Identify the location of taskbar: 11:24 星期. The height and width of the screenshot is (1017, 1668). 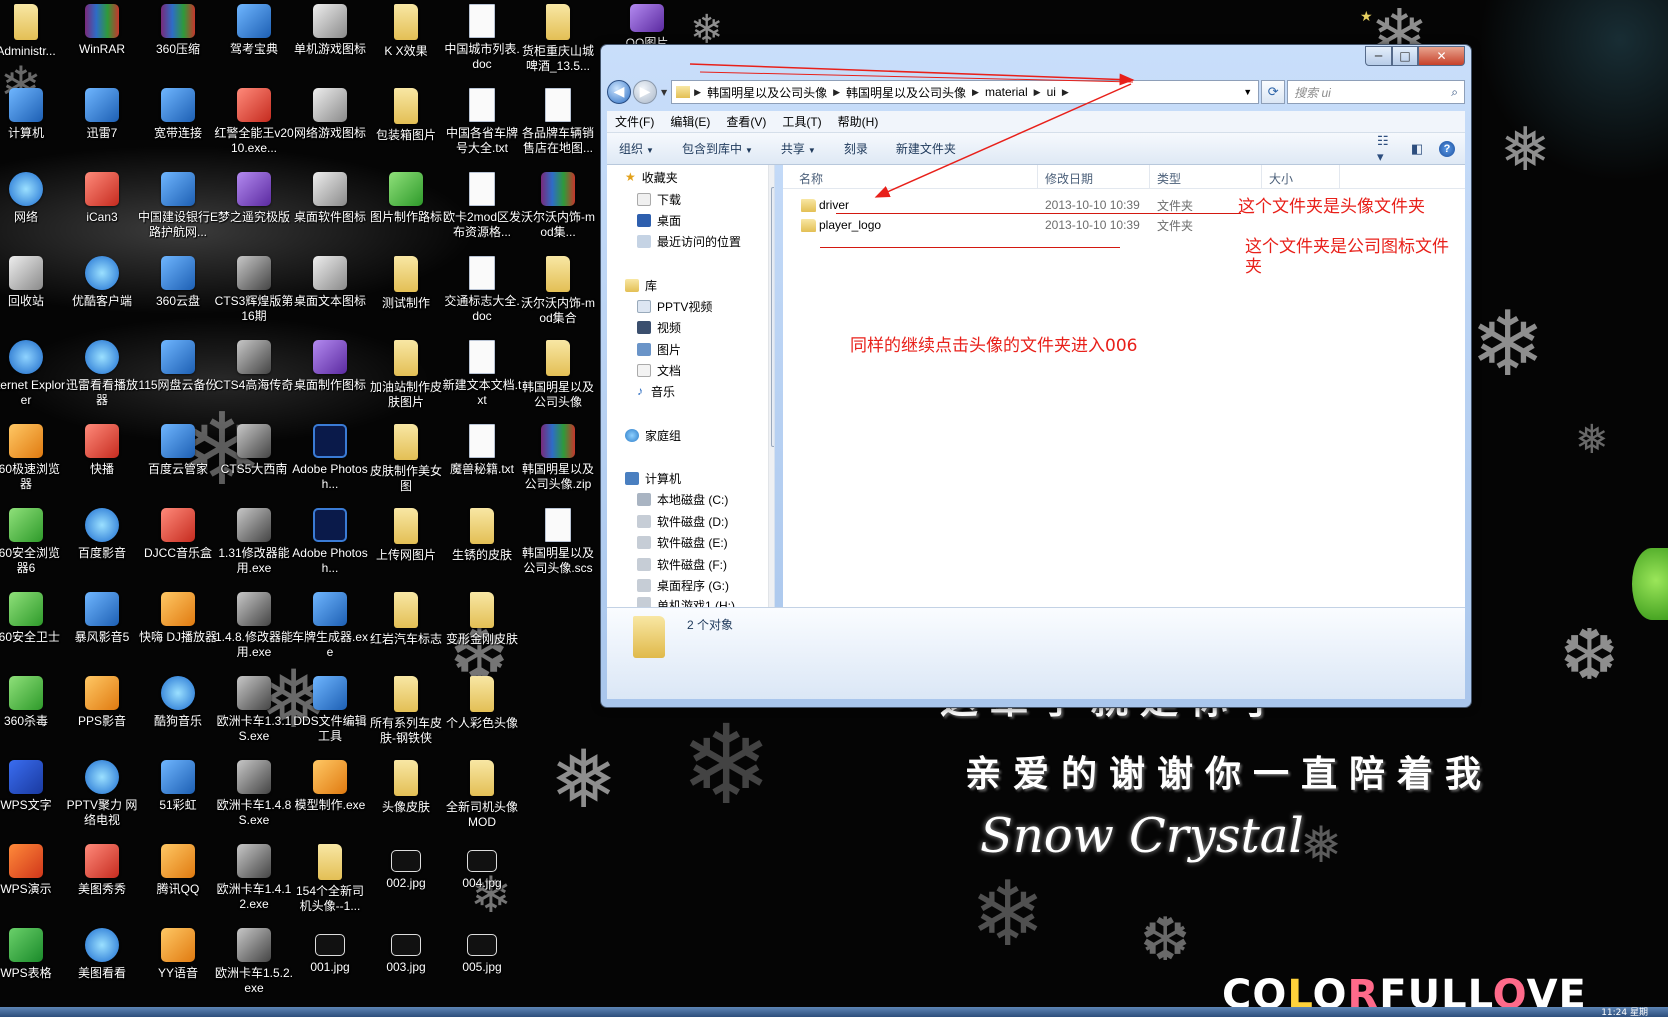
(834, 1012).